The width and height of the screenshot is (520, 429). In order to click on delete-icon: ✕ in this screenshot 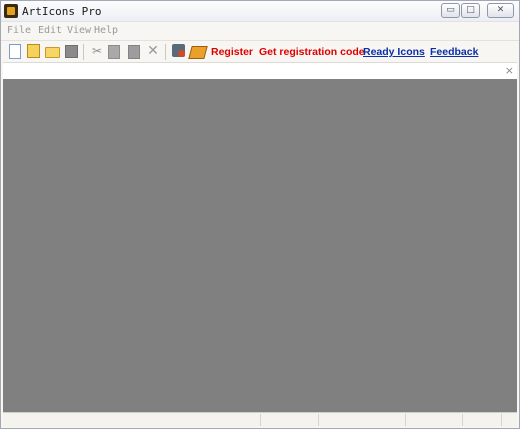, I will do `click(153, 51)`.